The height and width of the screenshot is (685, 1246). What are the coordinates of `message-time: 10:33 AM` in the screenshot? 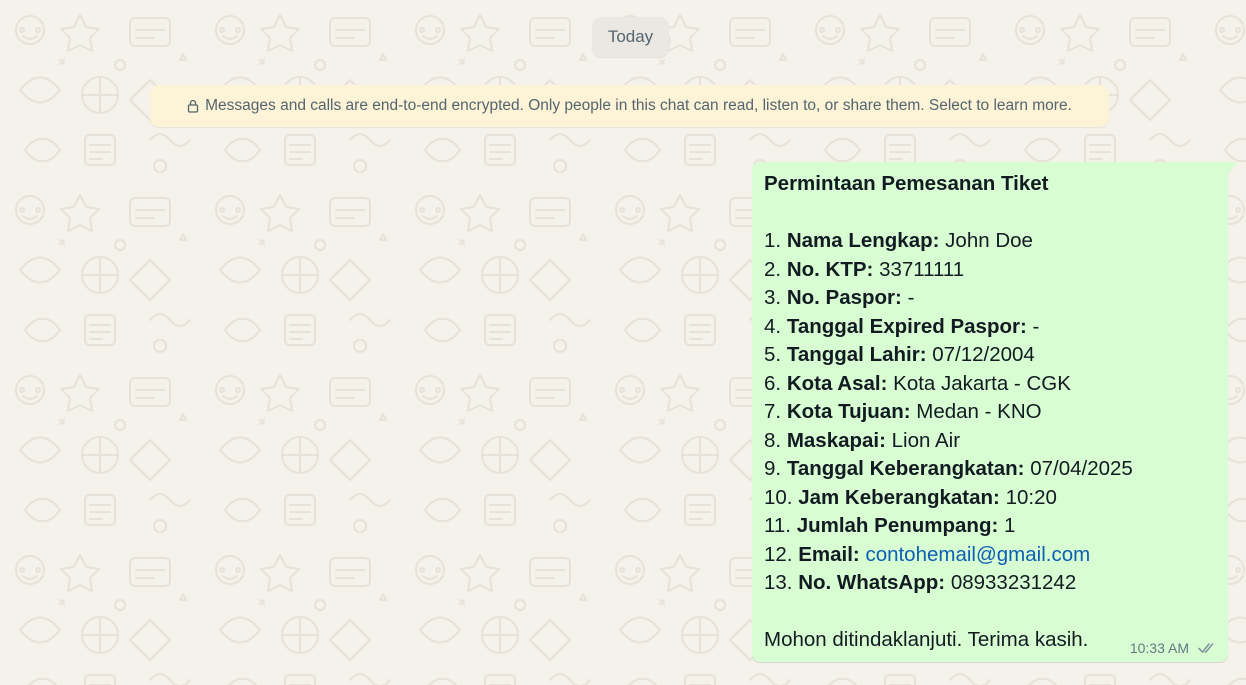 It's located at (1159, 648).